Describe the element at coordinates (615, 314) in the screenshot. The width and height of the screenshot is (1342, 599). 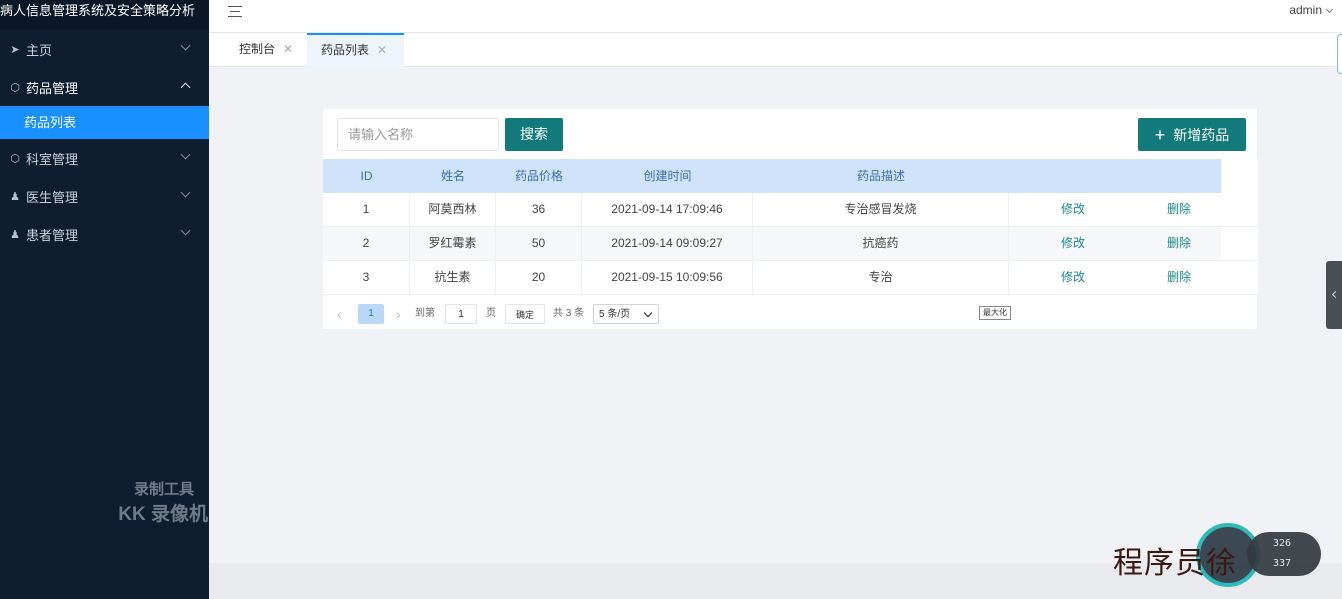
I see `page-size-value: 5 条/页` at that location.